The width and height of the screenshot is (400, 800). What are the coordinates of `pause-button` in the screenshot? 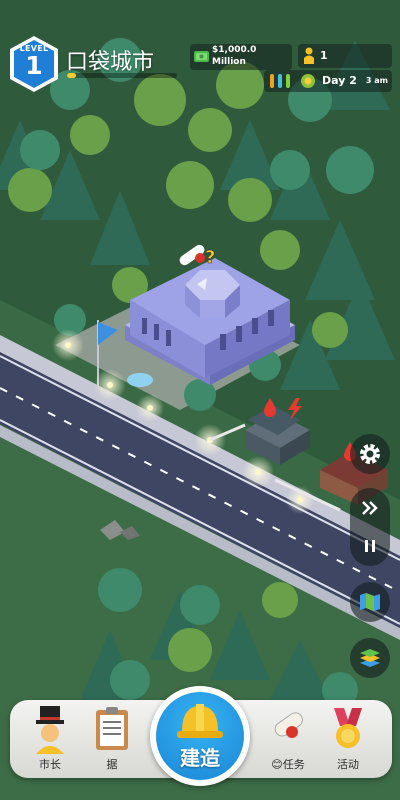 It's located at (370, 546).